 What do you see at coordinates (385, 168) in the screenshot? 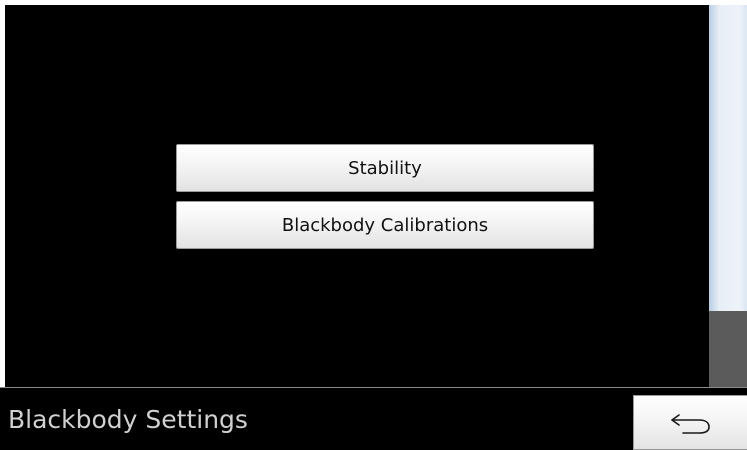
I see `stability-button: Stability` at bounding box center [385, 168].